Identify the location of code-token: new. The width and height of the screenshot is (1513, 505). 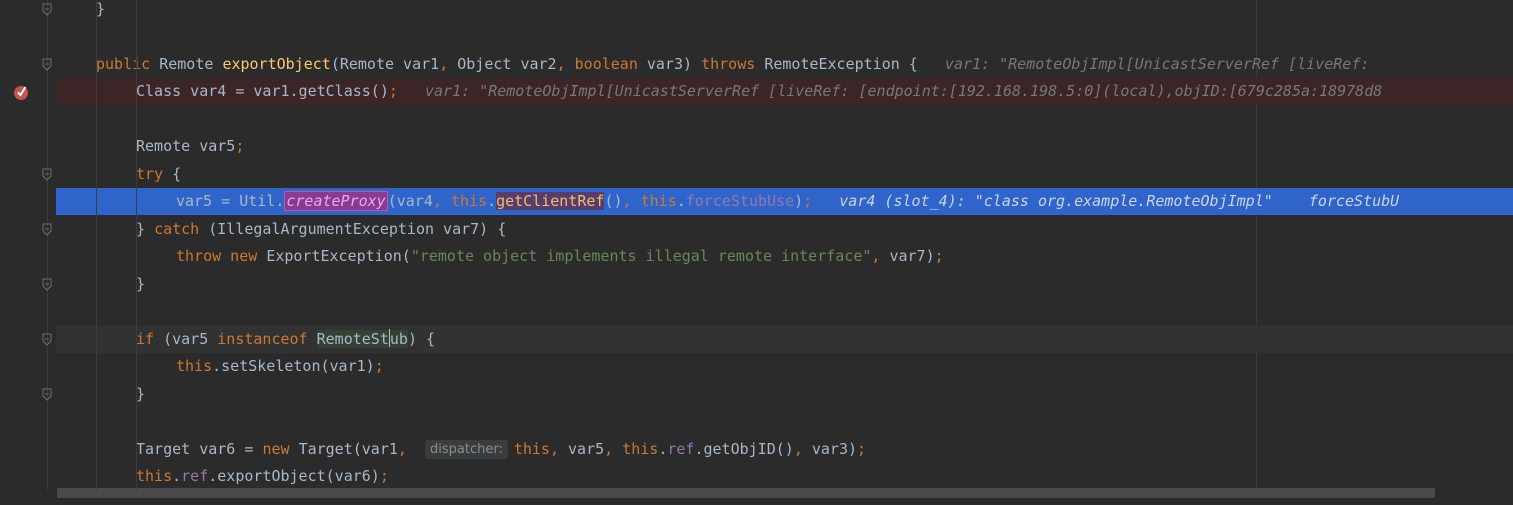
(280, 449).